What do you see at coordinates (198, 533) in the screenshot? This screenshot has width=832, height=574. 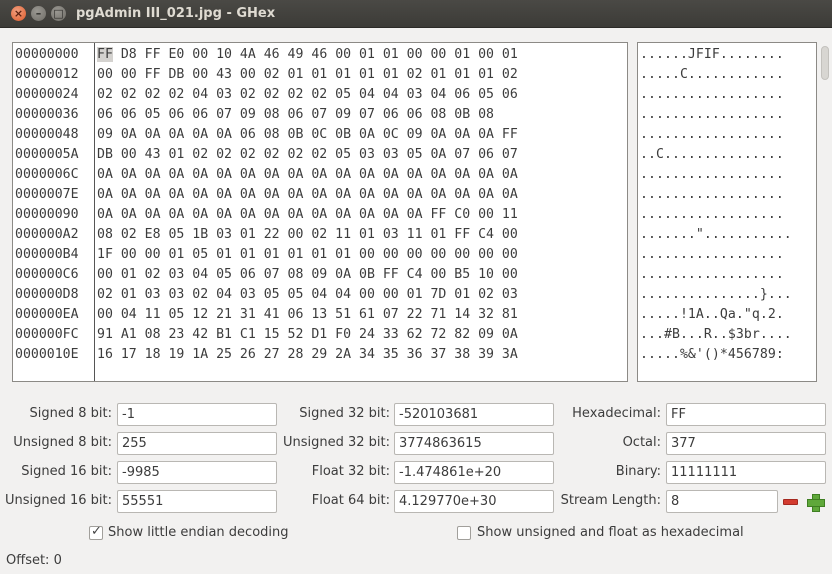 I see `little-endian-label: Show little endian decoding` at bounding box center [198, 533].